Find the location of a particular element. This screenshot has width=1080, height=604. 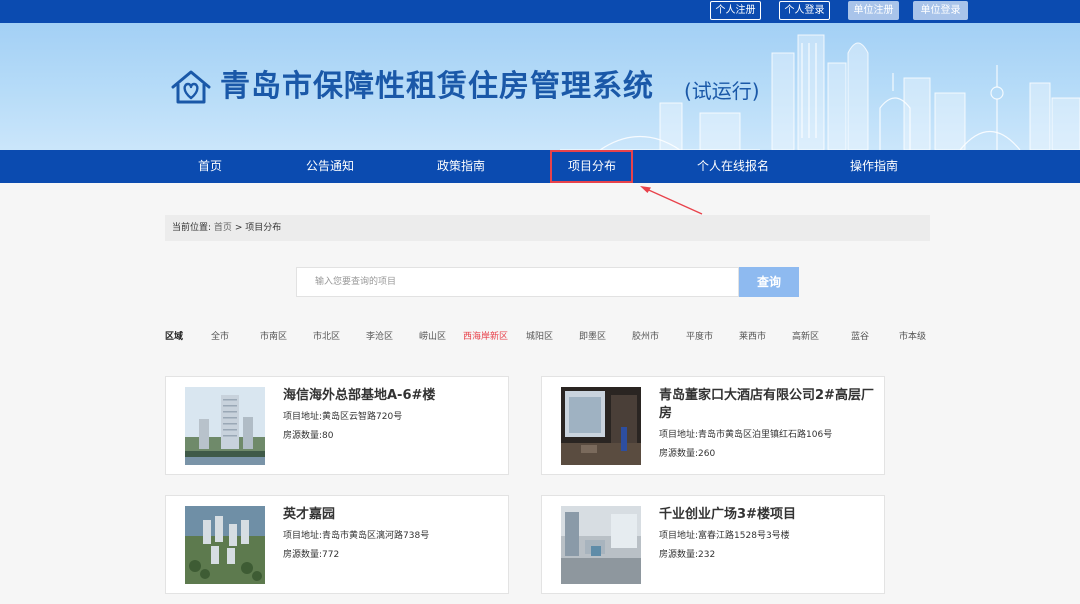

project-address: 项目地址:青岛市黄岛区漓河路738号 is located at coordinates (356, 536).